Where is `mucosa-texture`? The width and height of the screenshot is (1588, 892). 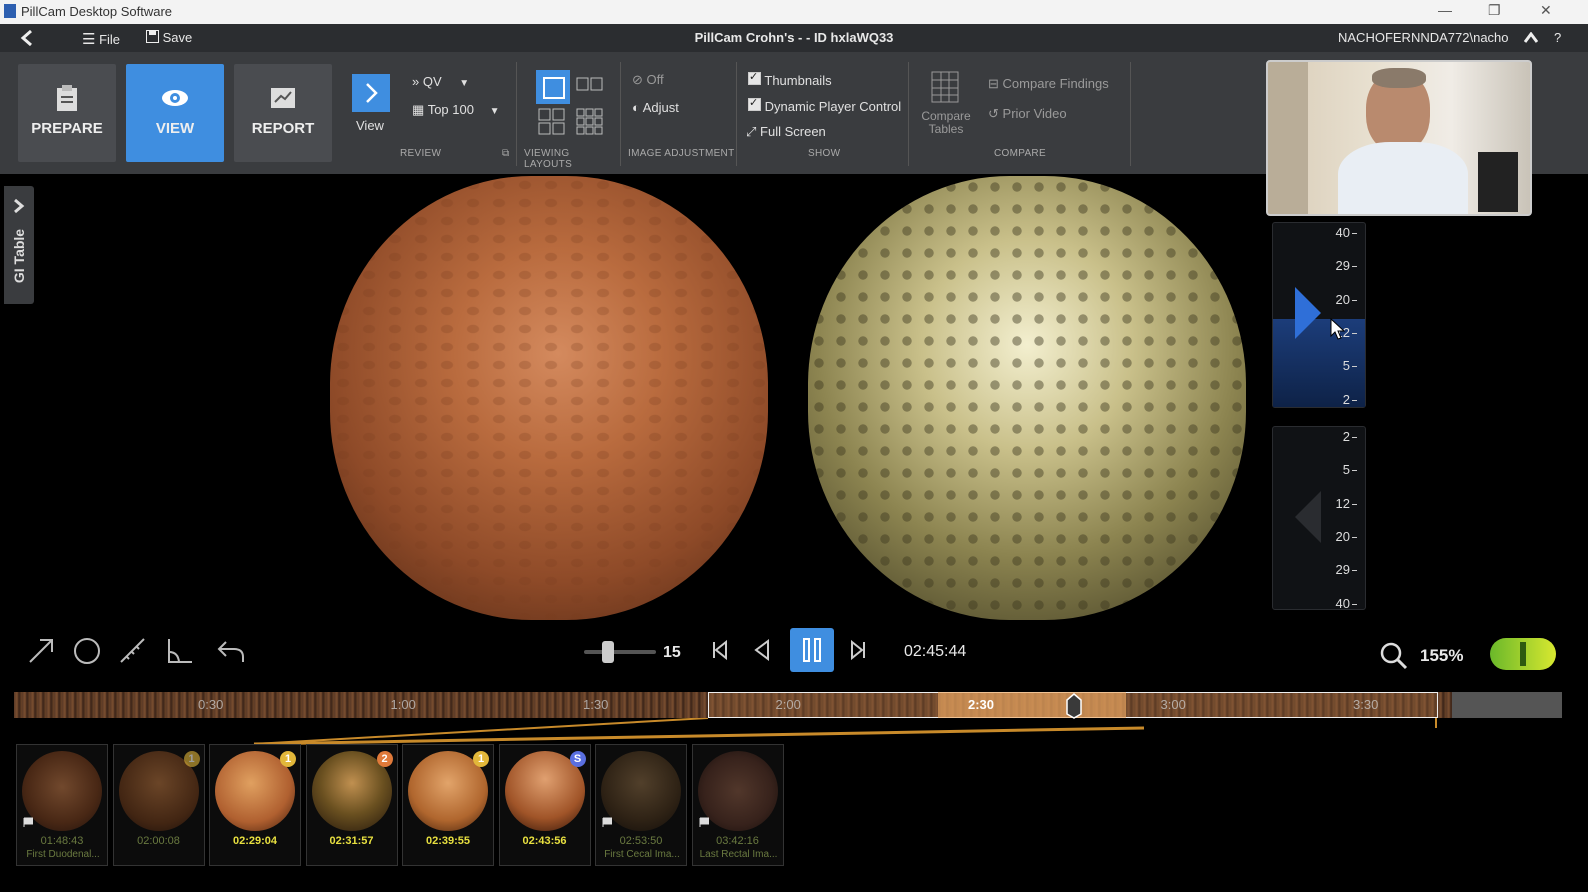 mucosa-texture is located at coordinates (549, 398).